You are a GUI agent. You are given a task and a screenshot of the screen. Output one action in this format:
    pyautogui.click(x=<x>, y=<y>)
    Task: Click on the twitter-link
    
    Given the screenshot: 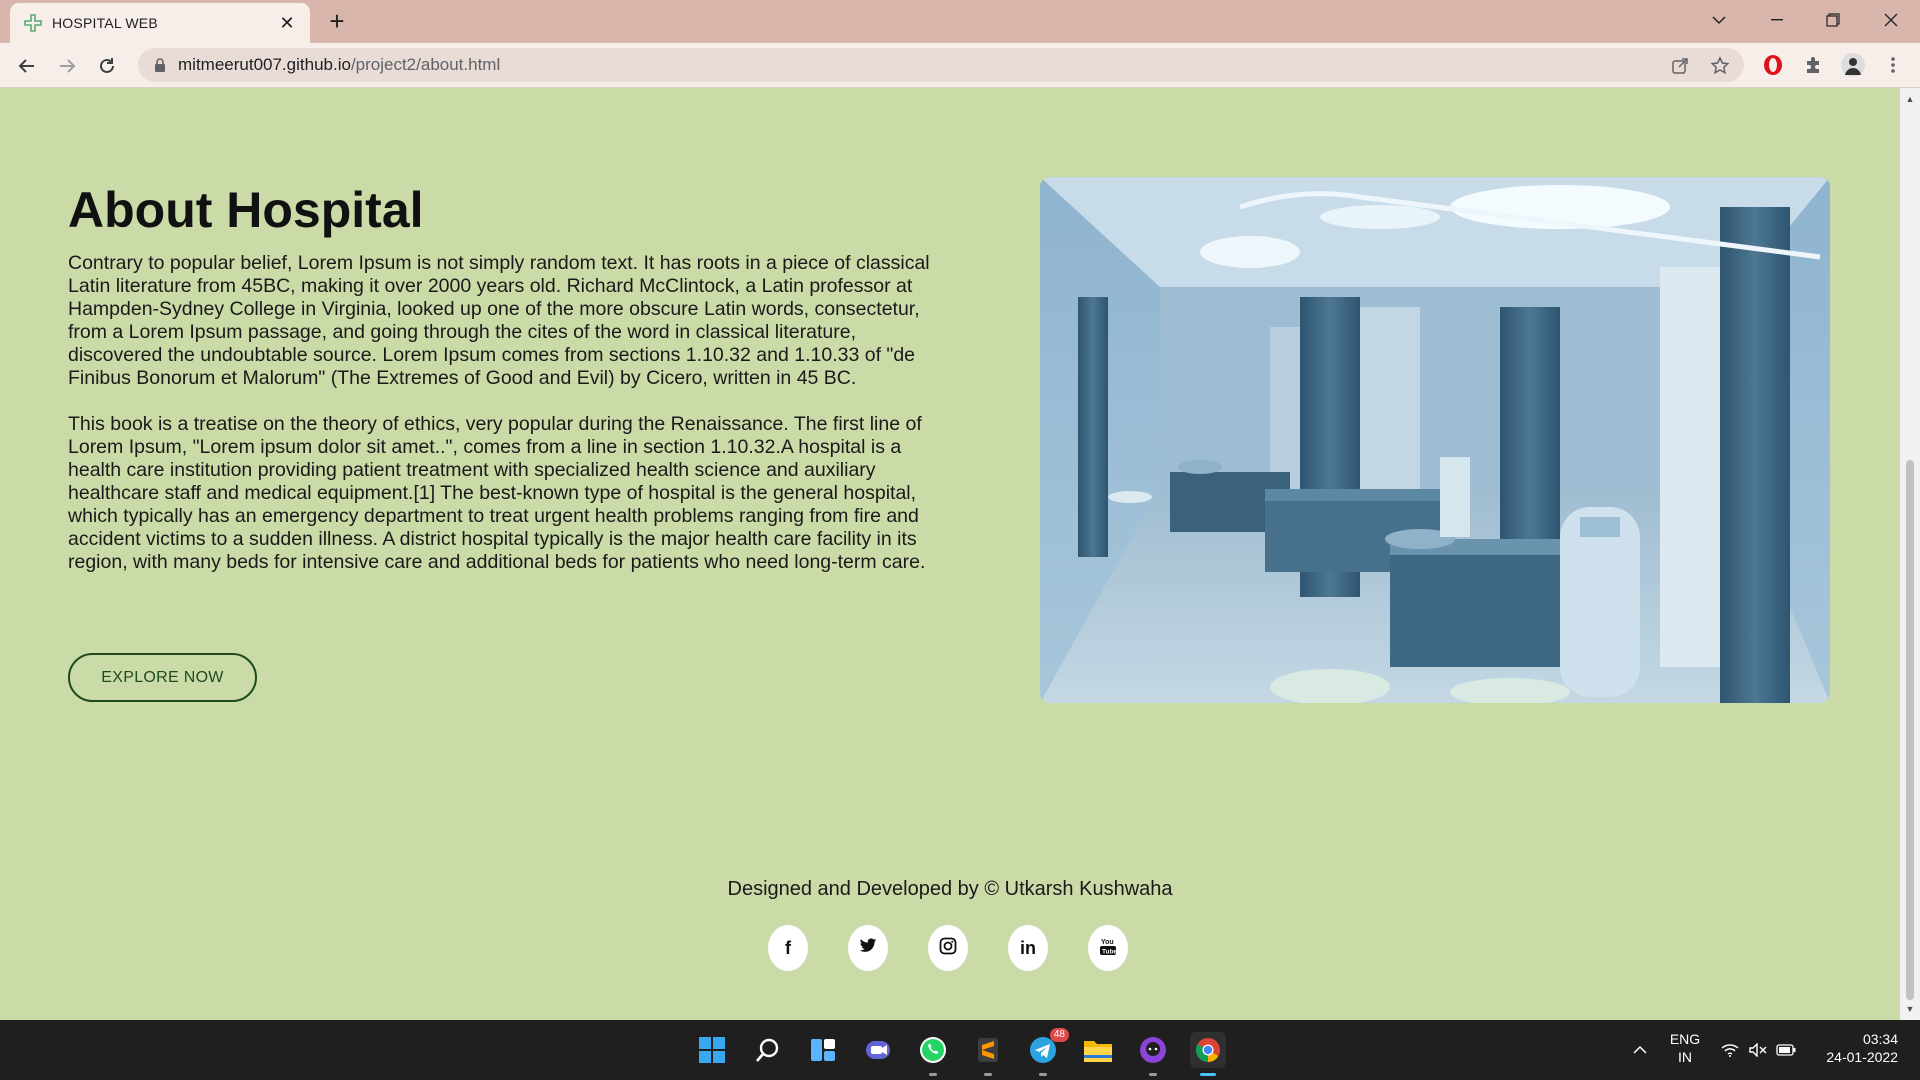 What is the action you would take?
    pyautogui.click(x=868, y=948)
    